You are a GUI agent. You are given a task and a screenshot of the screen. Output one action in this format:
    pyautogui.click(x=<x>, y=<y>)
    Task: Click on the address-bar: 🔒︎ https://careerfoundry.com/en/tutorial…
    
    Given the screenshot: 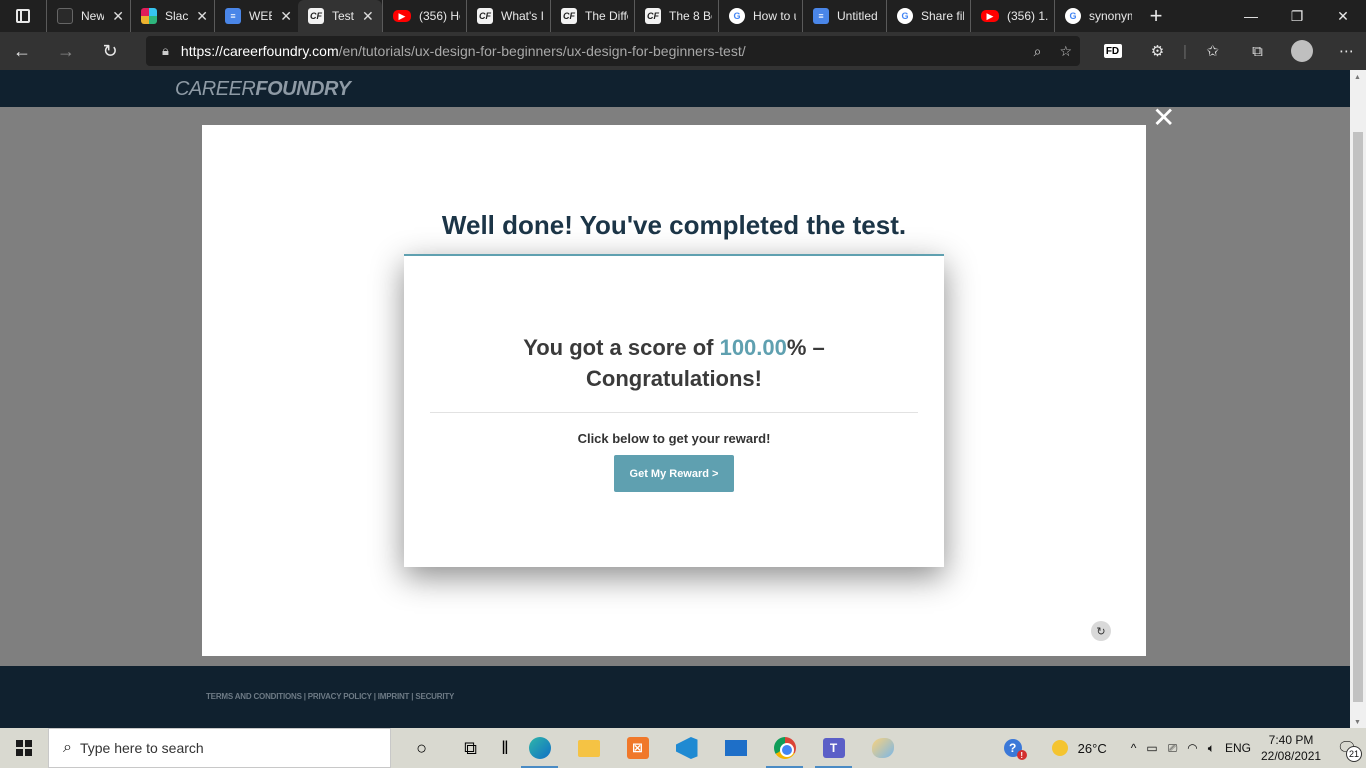 What is the action you would take?
    pyautogui.click(x=613, y=51)
    